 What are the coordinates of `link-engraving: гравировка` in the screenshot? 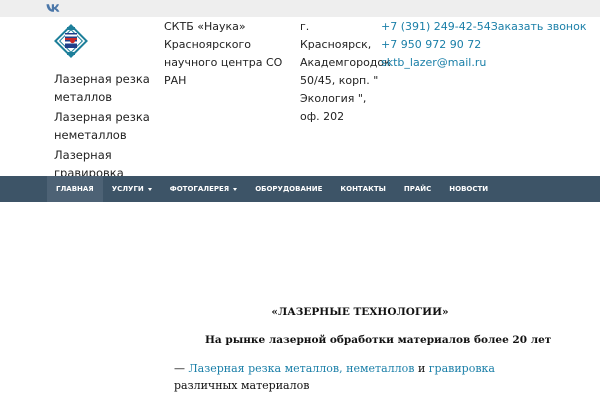 It's located at (462, 368).